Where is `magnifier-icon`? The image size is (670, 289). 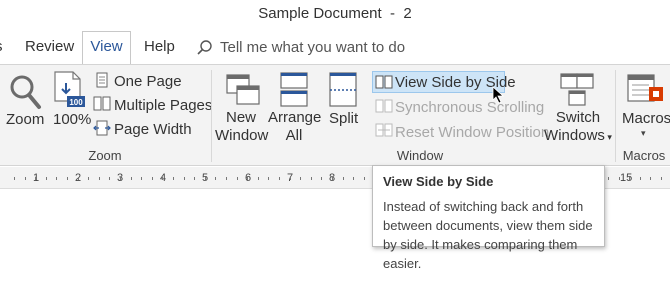 magnifier-icon is located at coordinates (25, 92).